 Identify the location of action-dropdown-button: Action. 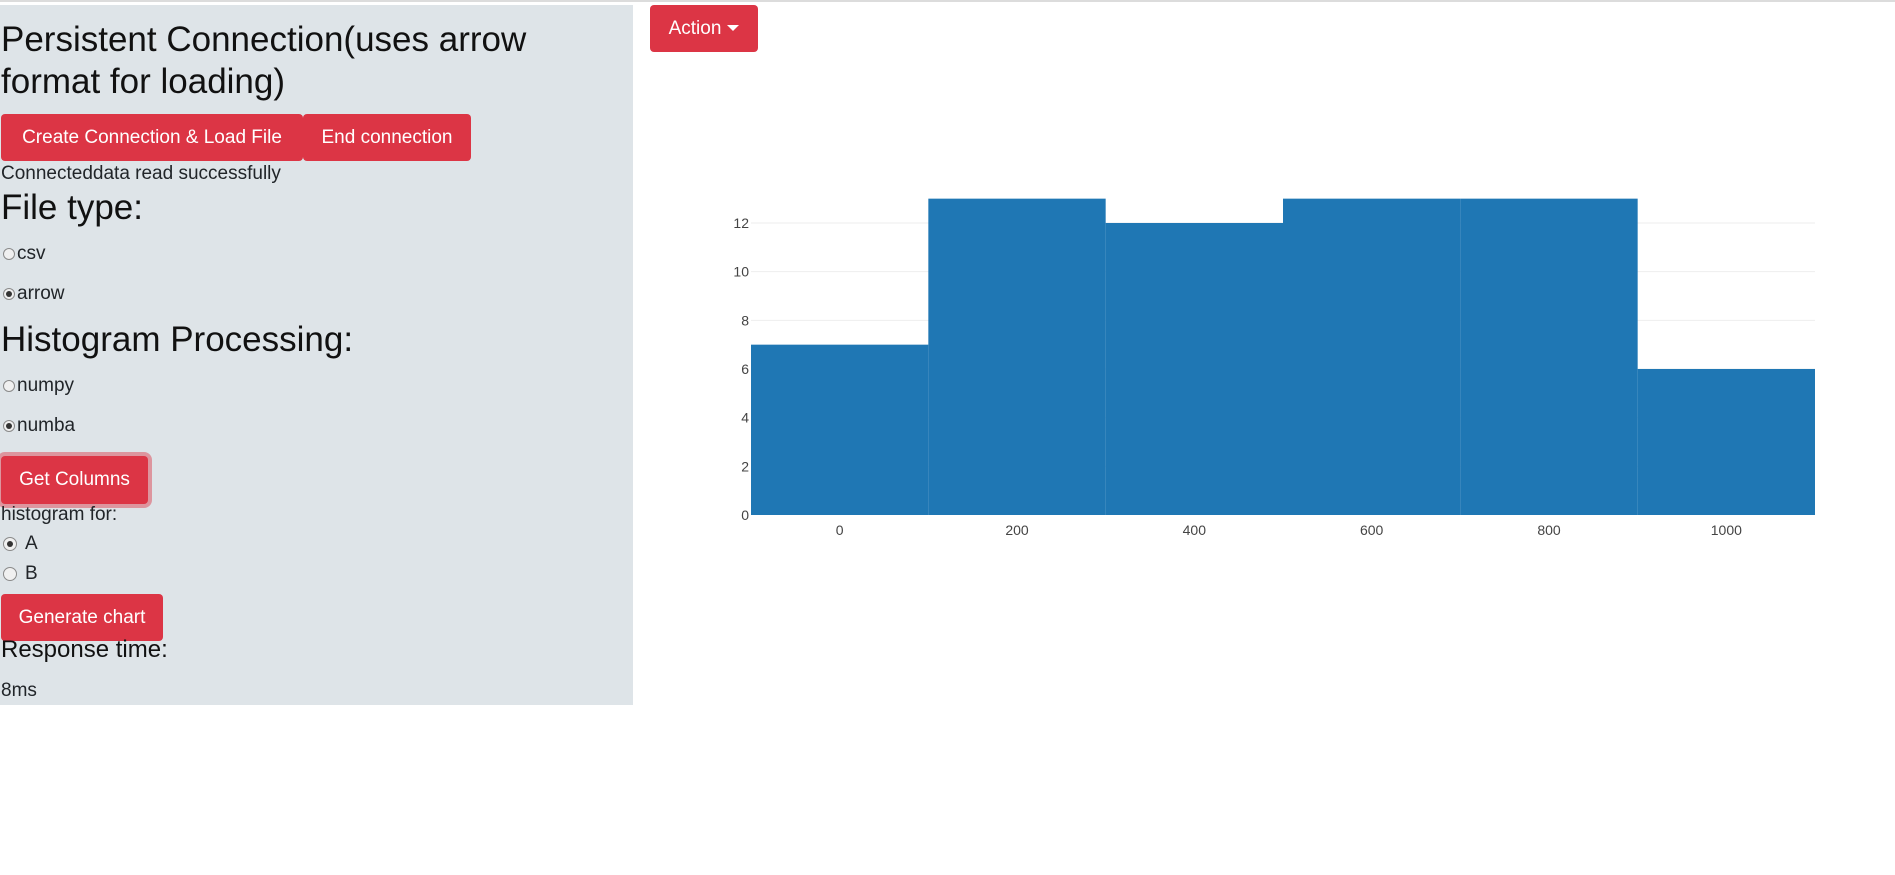
(704, 28).